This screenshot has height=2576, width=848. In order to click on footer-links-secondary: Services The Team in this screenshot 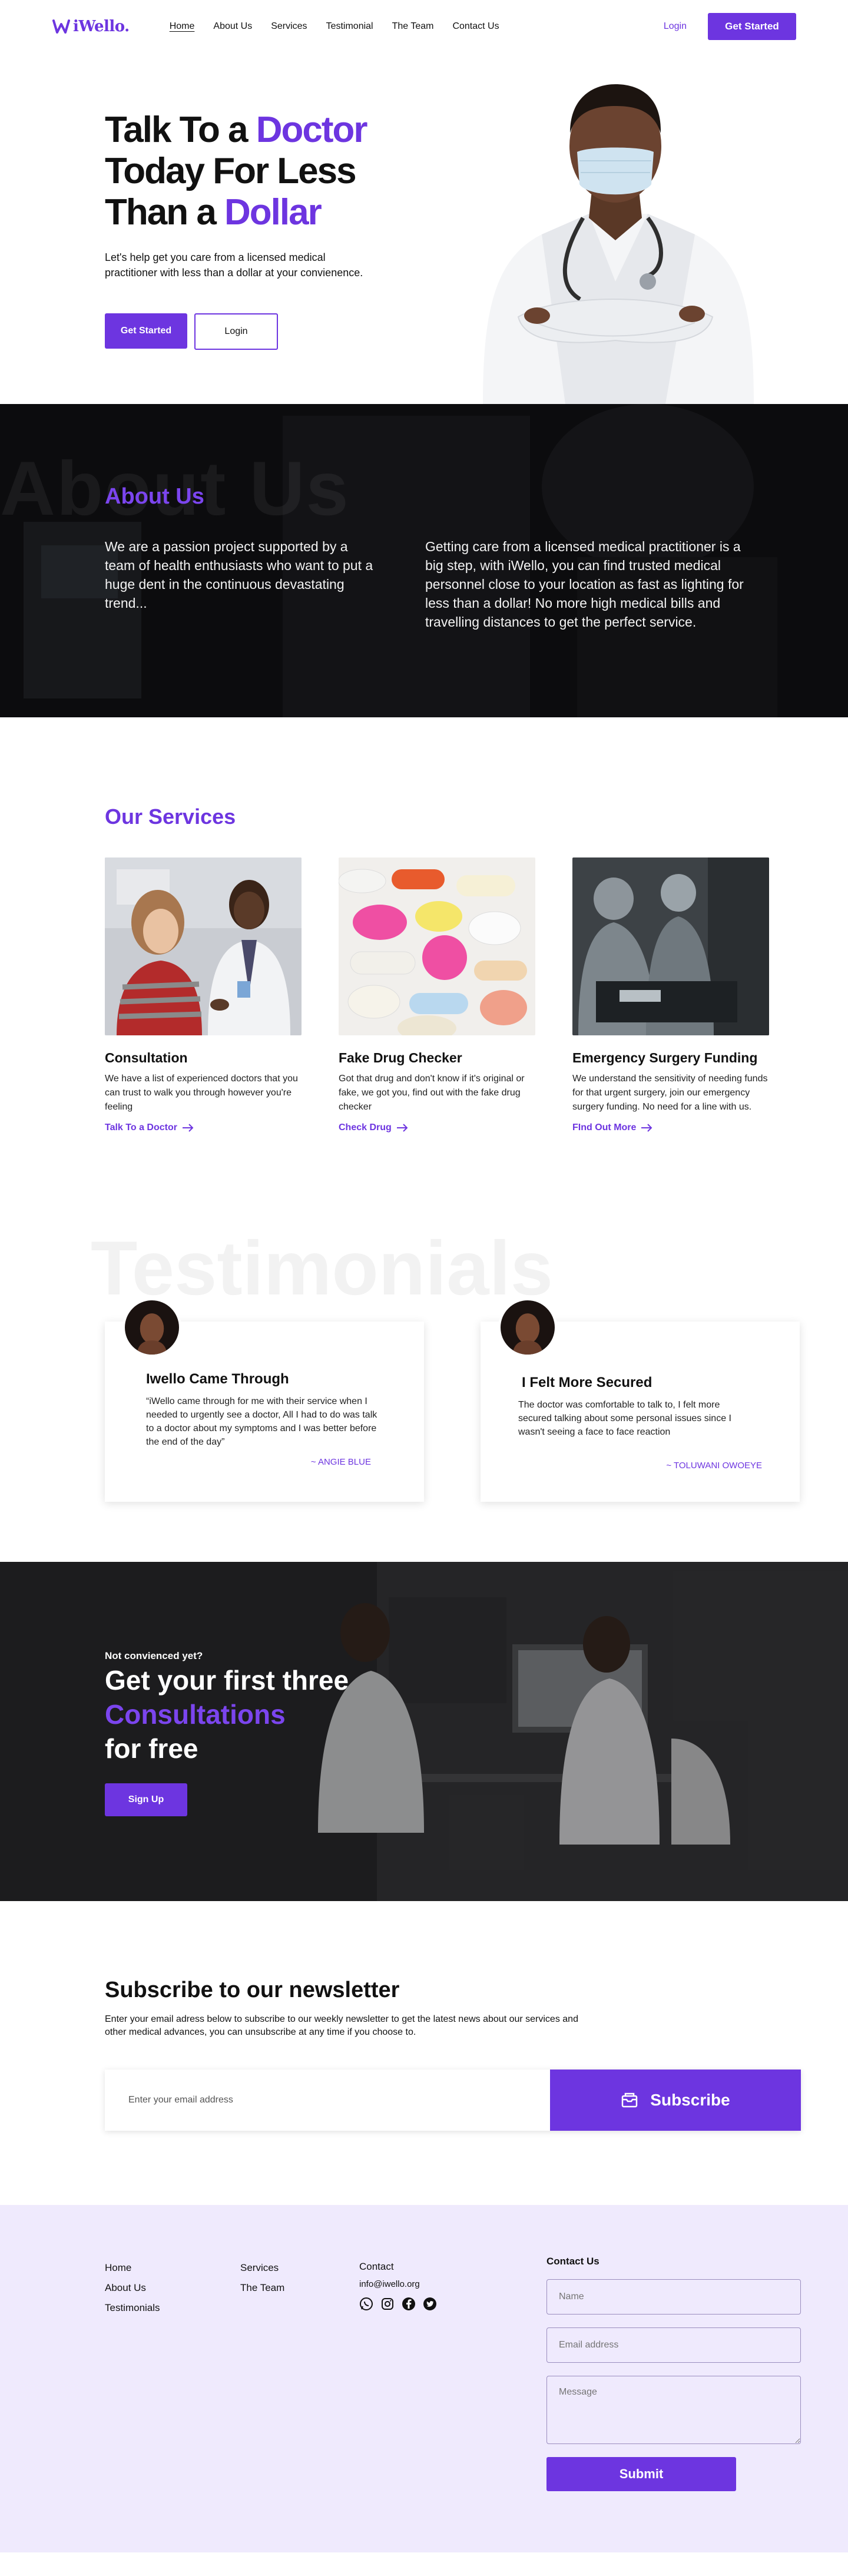, I will do `click(262, 2278)`.